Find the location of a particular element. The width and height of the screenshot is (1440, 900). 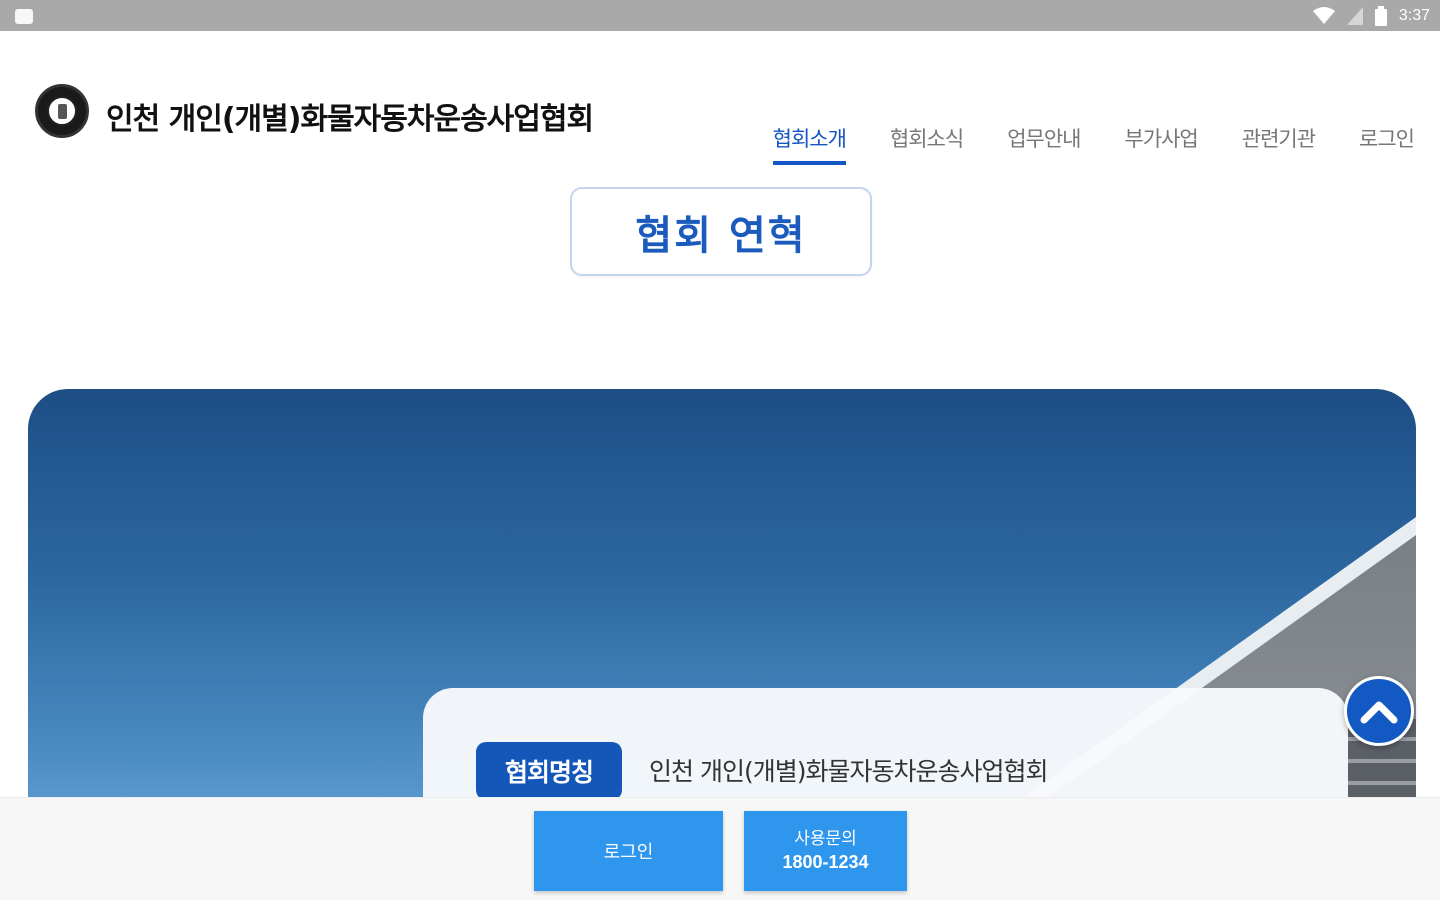

nav-item-related-agencies: 관련기관 is located at coordinates (1278, 145).